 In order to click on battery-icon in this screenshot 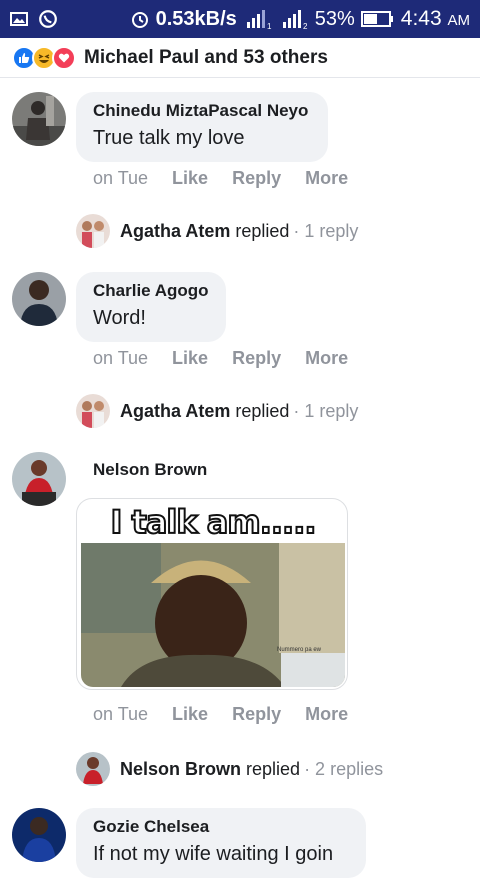, I will do `click(376, 19)`.